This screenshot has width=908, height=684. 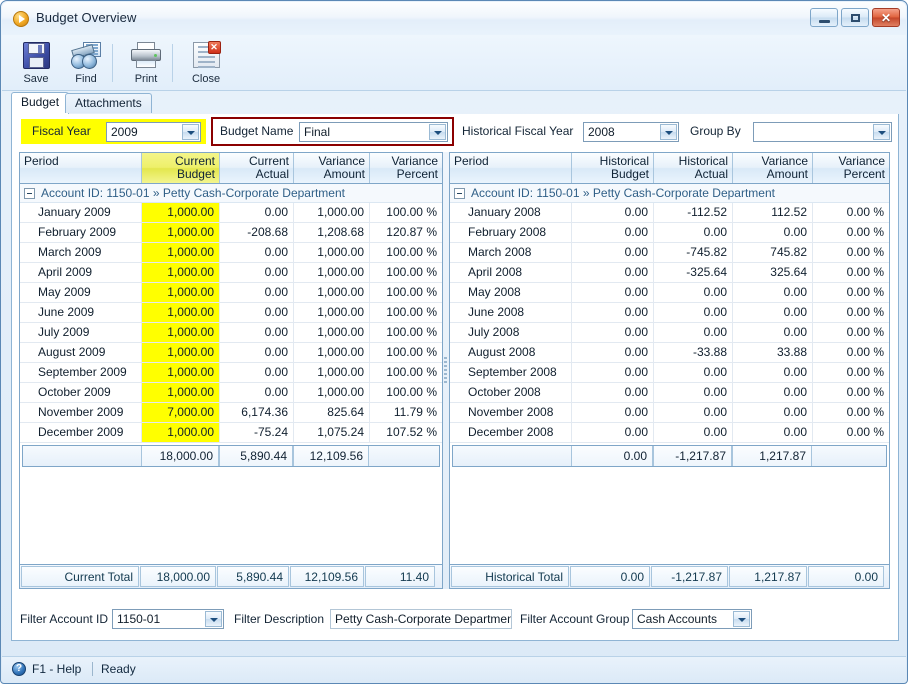 What do you see at coordinates (36, 63) in the screenshot?
I see `save-button: Save` at bounding box center [36, 63].